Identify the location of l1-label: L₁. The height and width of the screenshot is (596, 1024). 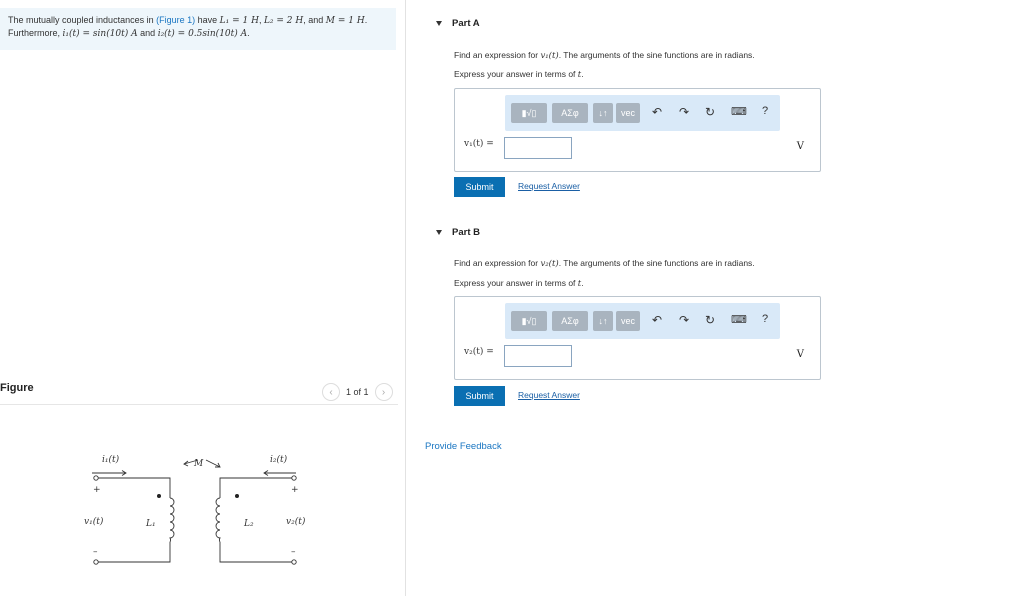
(150, 524).